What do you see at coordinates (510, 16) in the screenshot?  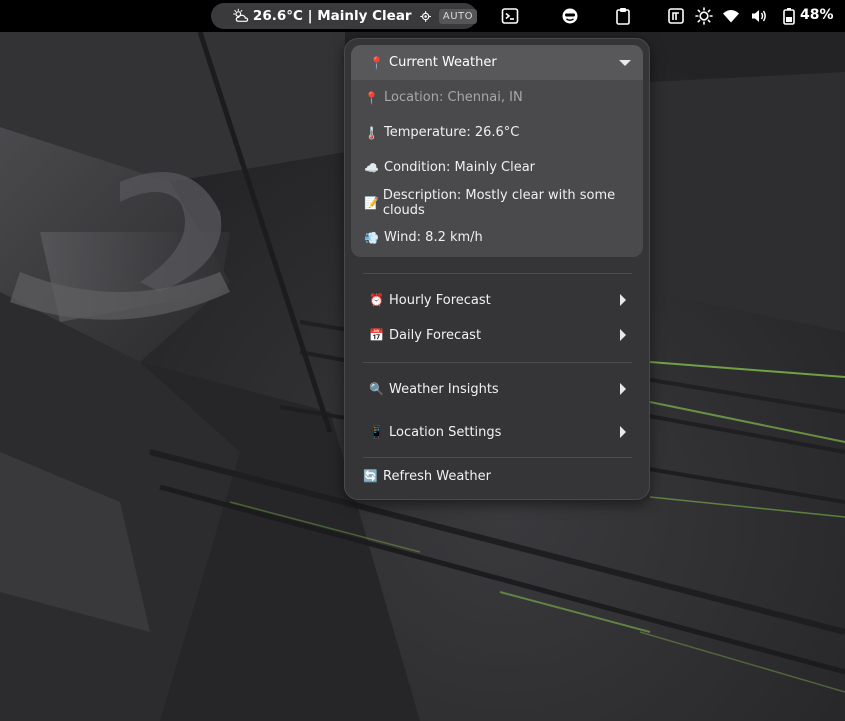 I see `terminal-icon` at bounding box center [510, 16].